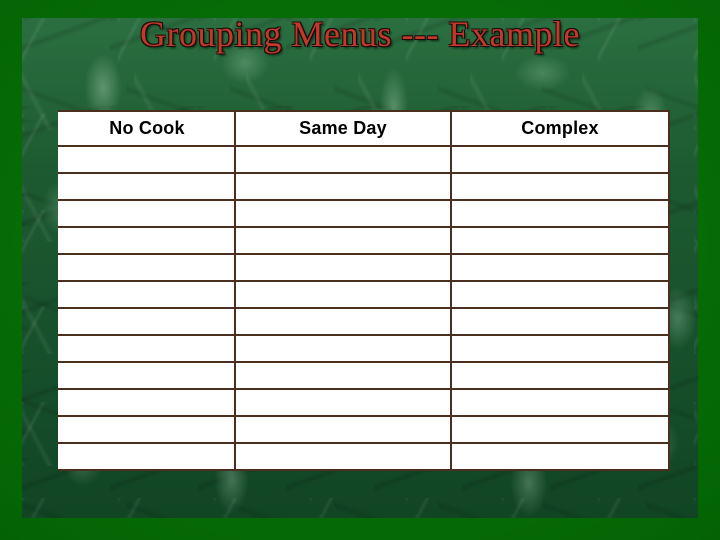  What do you see at coordinates (343, 128) in the screenshot?
I see `column-header-same-day: Same Day` at bounding box center [343, 128].